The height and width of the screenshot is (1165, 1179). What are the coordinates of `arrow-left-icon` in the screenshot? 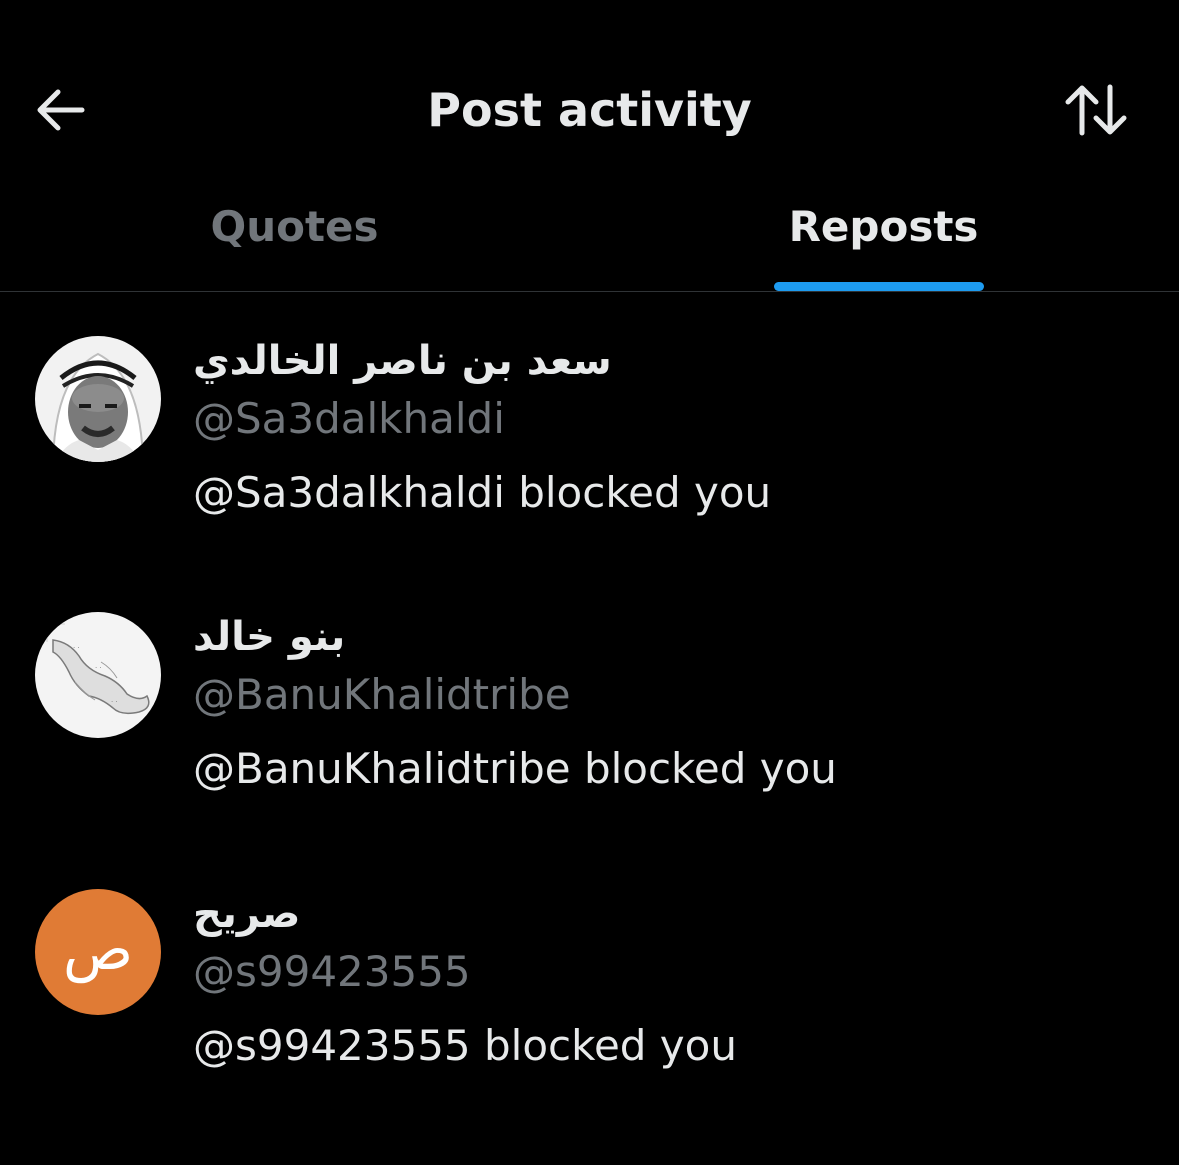 It's located at (61, 110).